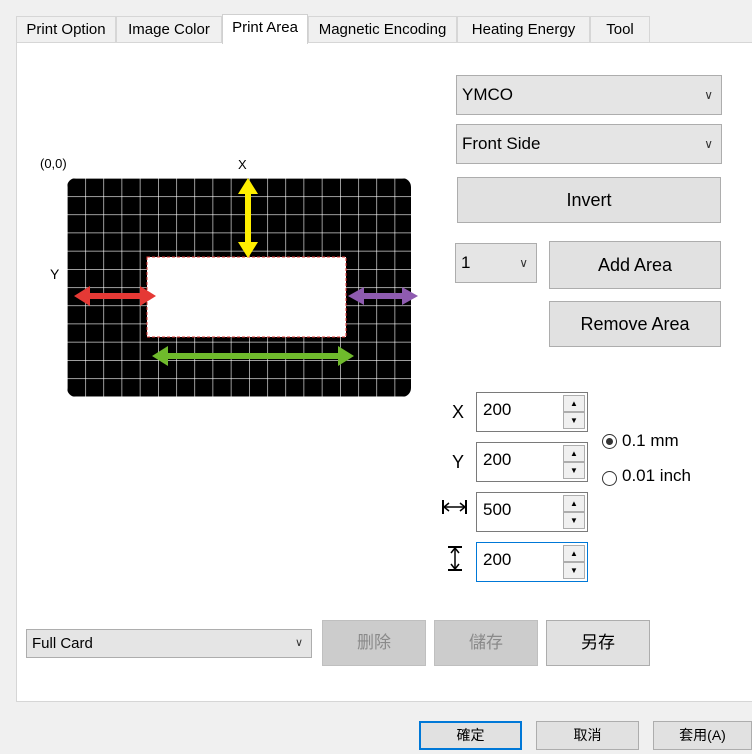 Image resolution: width=752 pixels, height=754 pixels. I want to click on delete-preset-button: 删除, so click(374, 643).